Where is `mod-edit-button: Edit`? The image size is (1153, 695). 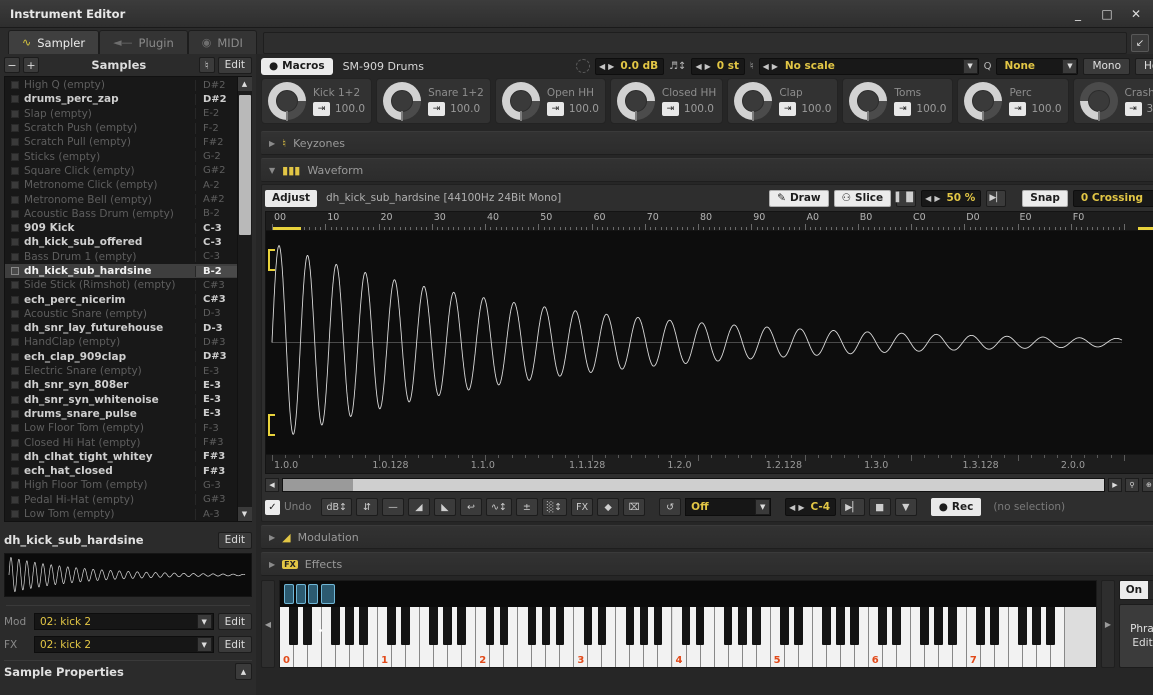
mod-edit-button: Edit is located at coordinates (234, 621).